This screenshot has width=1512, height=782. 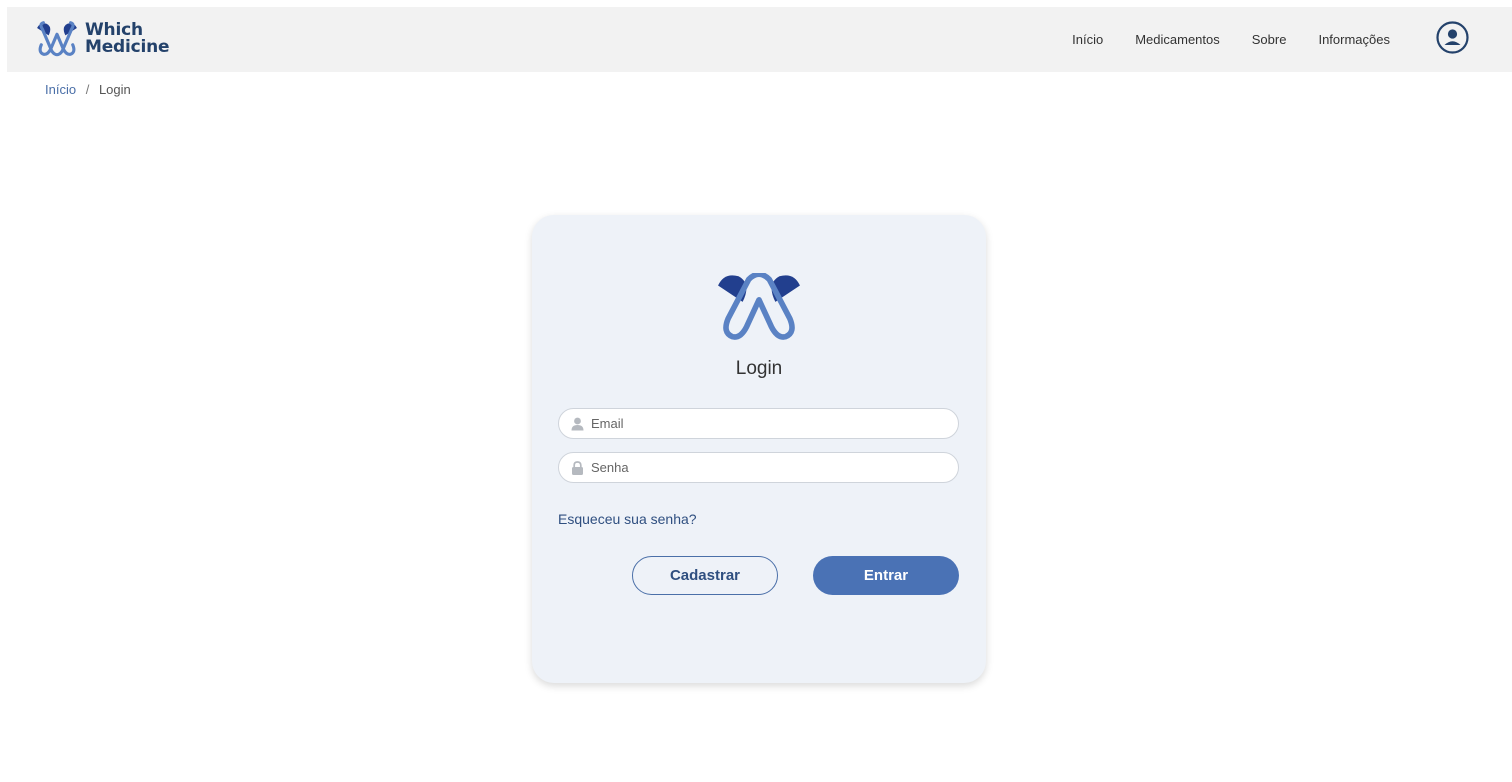 What do you see at coordinates (1177, 39) in the screenshot?
I see `nav-link-medicamentos: Medicamentos` at bounding box center [1177, 39].